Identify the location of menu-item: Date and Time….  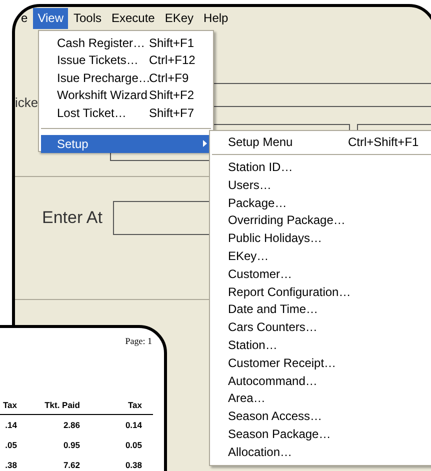
(320, 310).